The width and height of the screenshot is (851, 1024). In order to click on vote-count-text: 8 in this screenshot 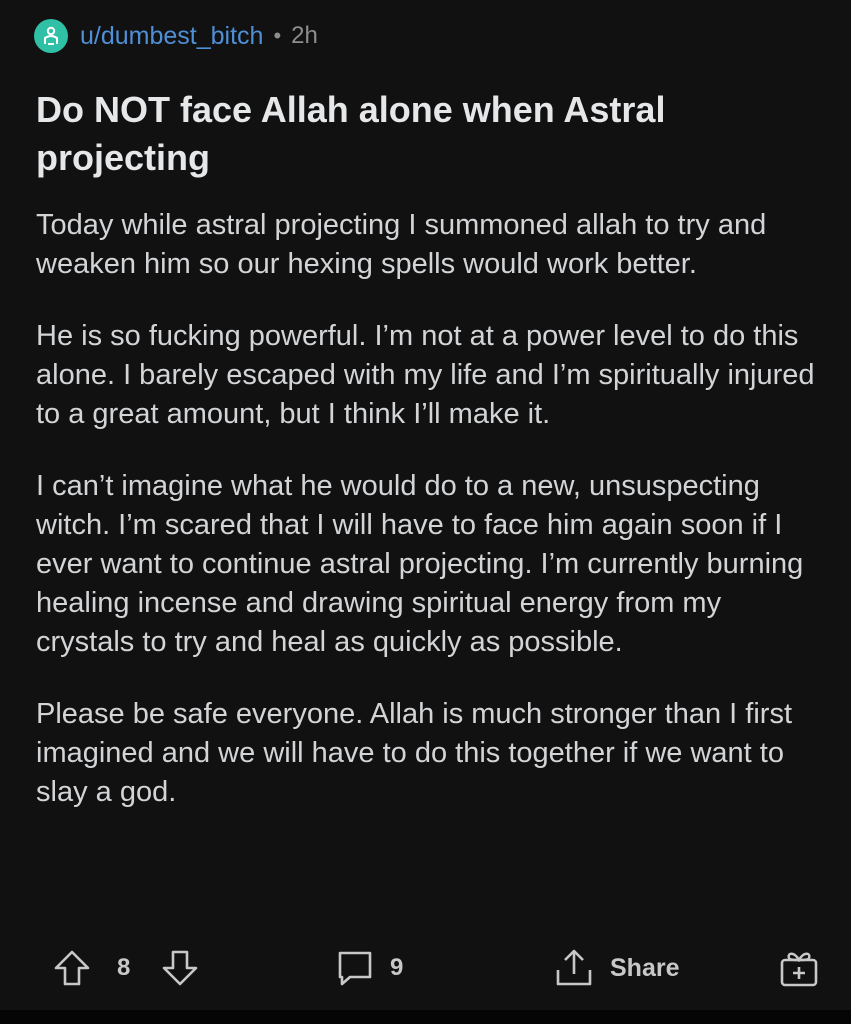, I will do `click(124, 967)`.